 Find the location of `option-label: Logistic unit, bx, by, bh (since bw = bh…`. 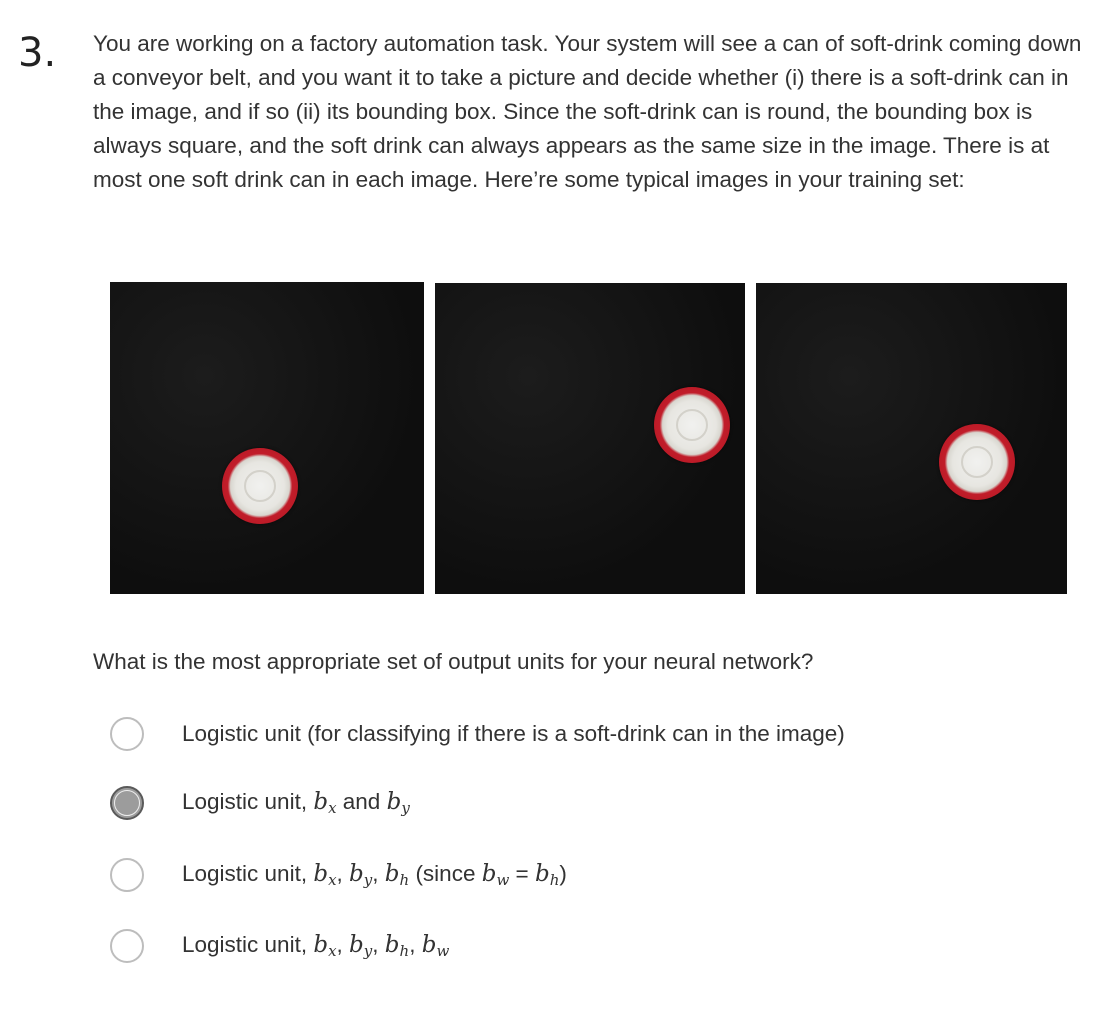

option-label: Logistic unit, bx, by, bh (since bw = bh… is located at coordinates (374, 875).